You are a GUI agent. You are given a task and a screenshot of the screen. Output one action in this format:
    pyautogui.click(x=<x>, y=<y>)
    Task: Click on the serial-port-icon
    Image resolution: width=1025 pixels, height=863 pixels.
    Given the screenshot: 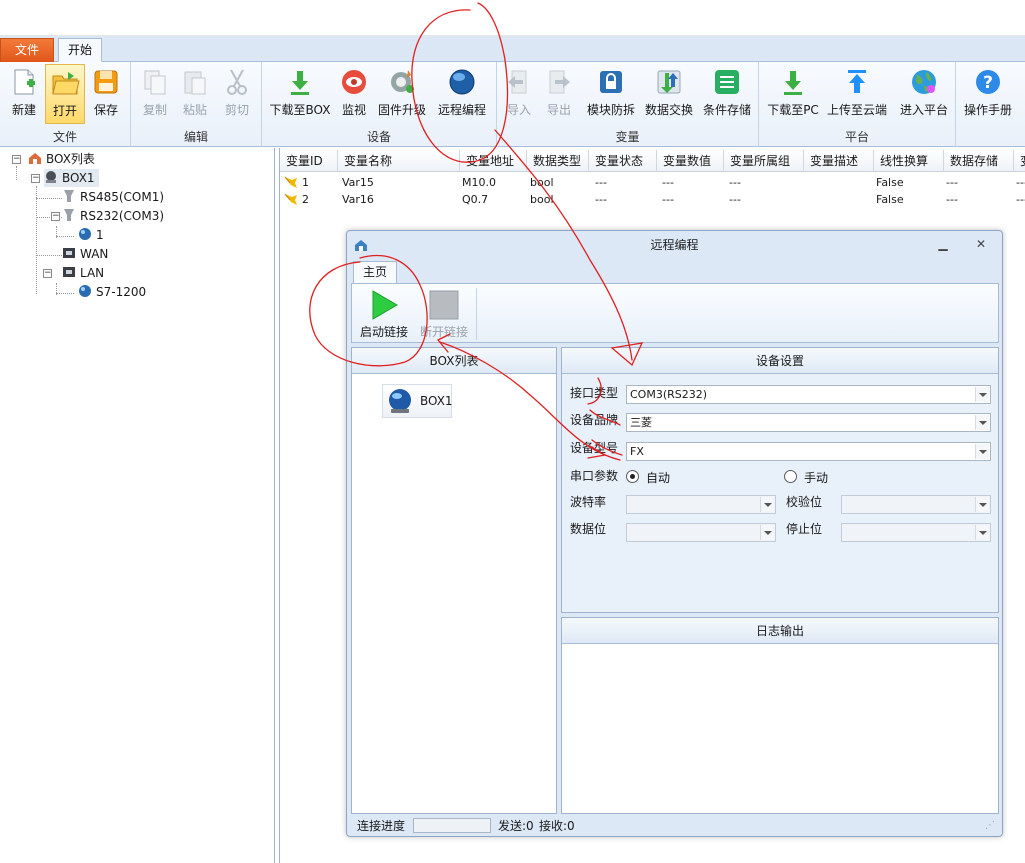 What is the action you would take?
    pyautogui.click(x=69, y=196)
    